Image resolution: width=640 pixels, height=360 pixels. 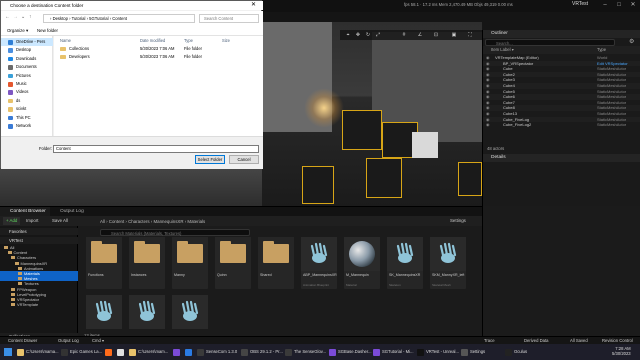 I want to click on favorites-section: Favorites, so click(x=39, y=231).